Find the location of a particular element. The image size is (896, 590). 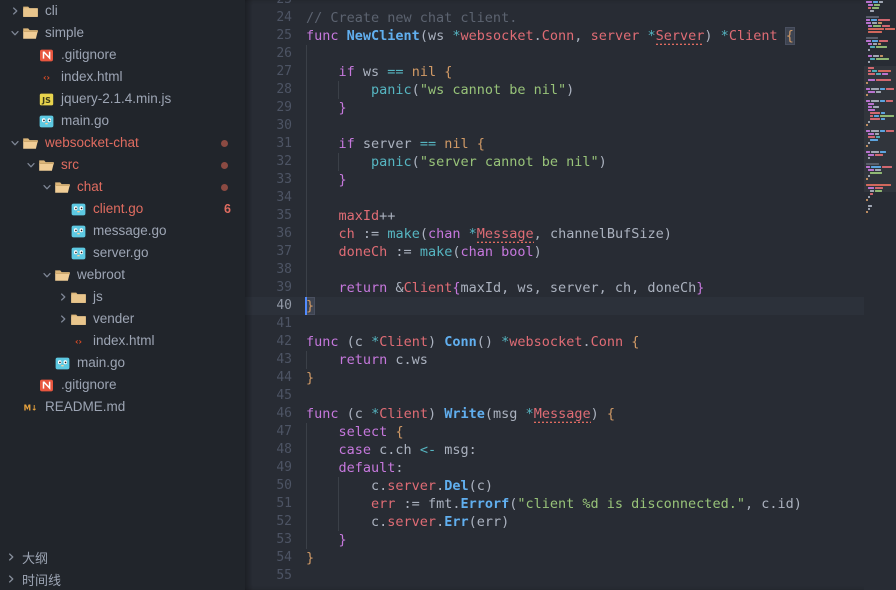

code-token: chan is located at coordinates (476, 252).